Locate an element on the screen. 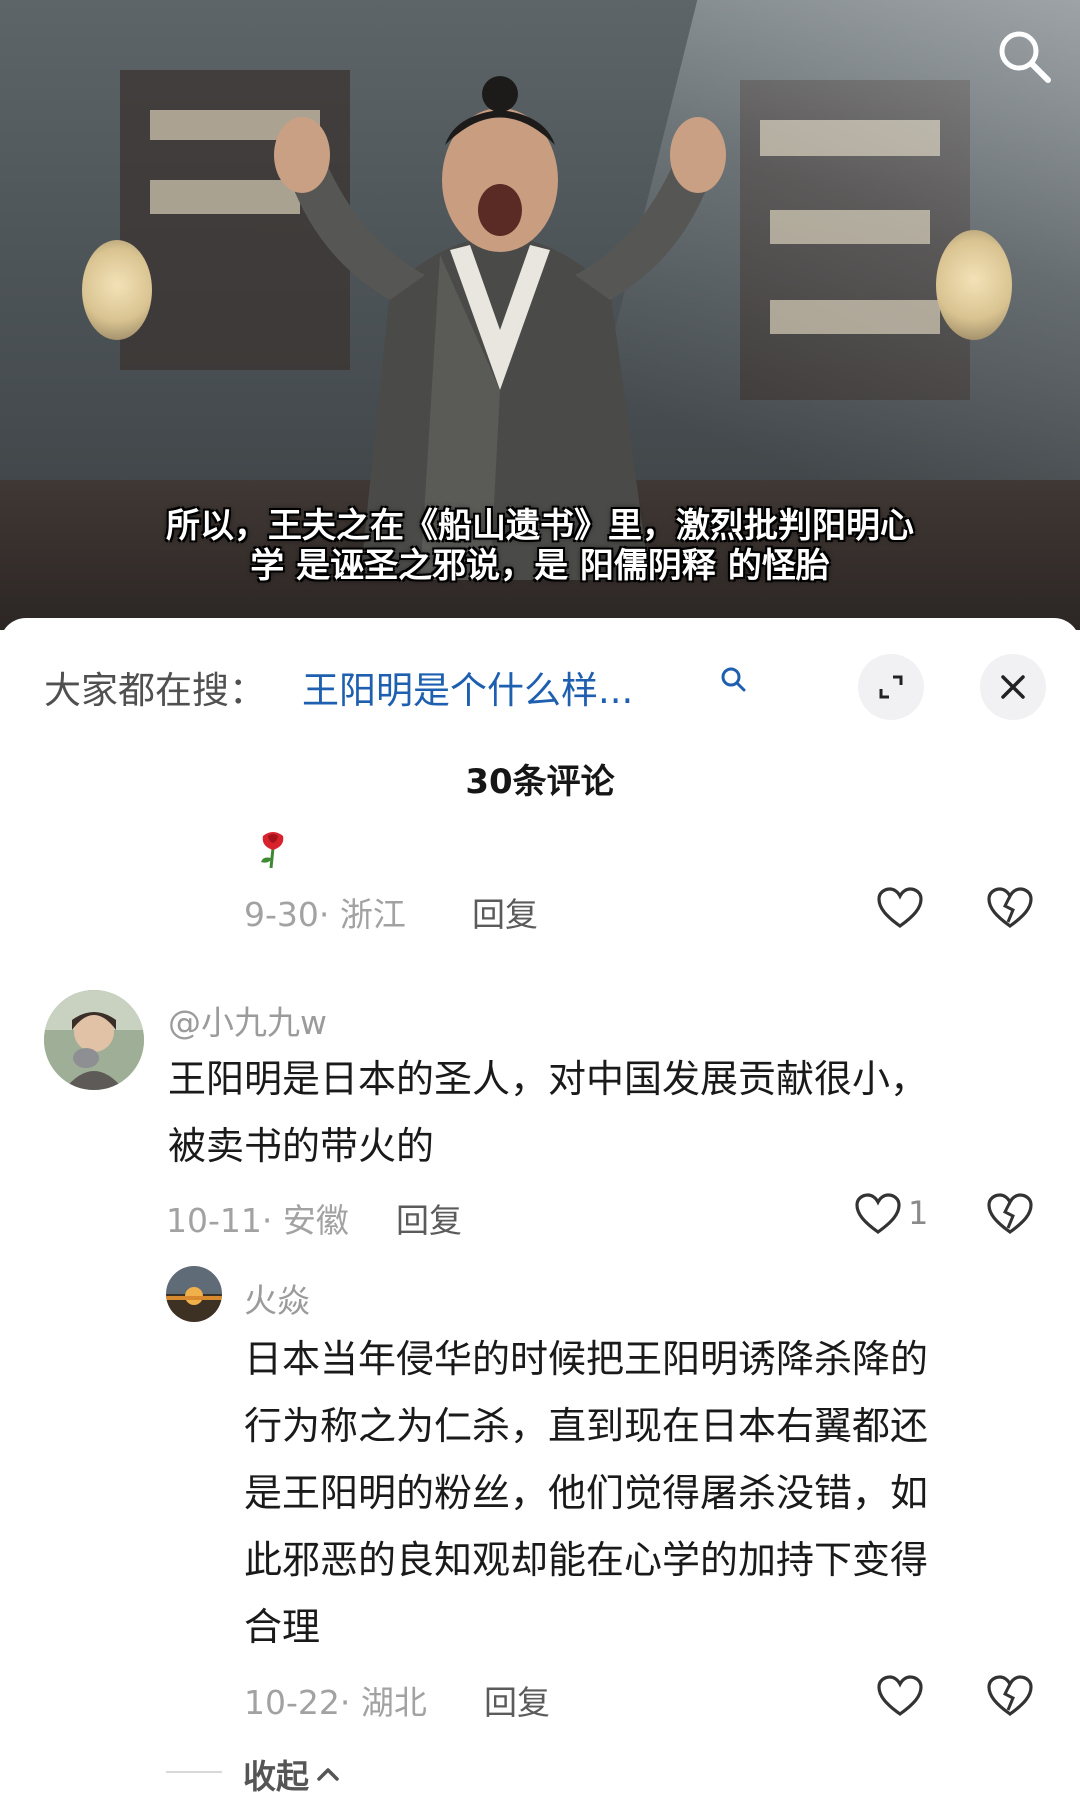  comment-text-line: 日本当年侵华的时候把王阳明诱降杀降的 is located at coordinates (586, 1359).